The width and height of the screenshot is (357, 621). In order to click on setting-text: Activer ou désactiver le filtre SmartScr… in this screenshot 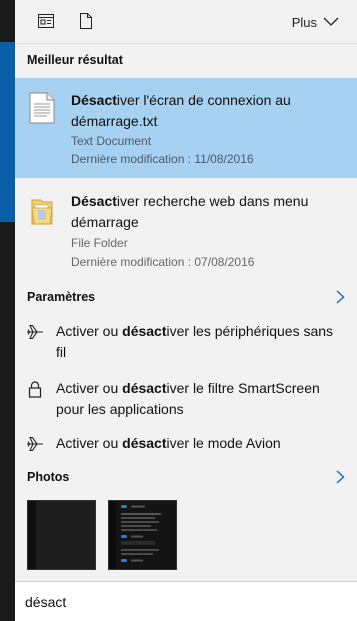, I will do `click(201, 399)`.